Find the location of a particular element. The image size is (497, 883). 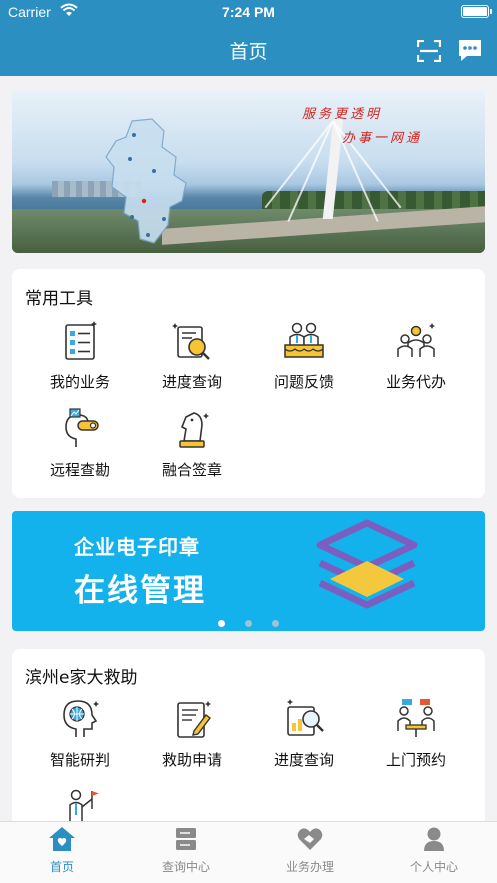

report-magnifier-icon is located at coordinates (305, 717).